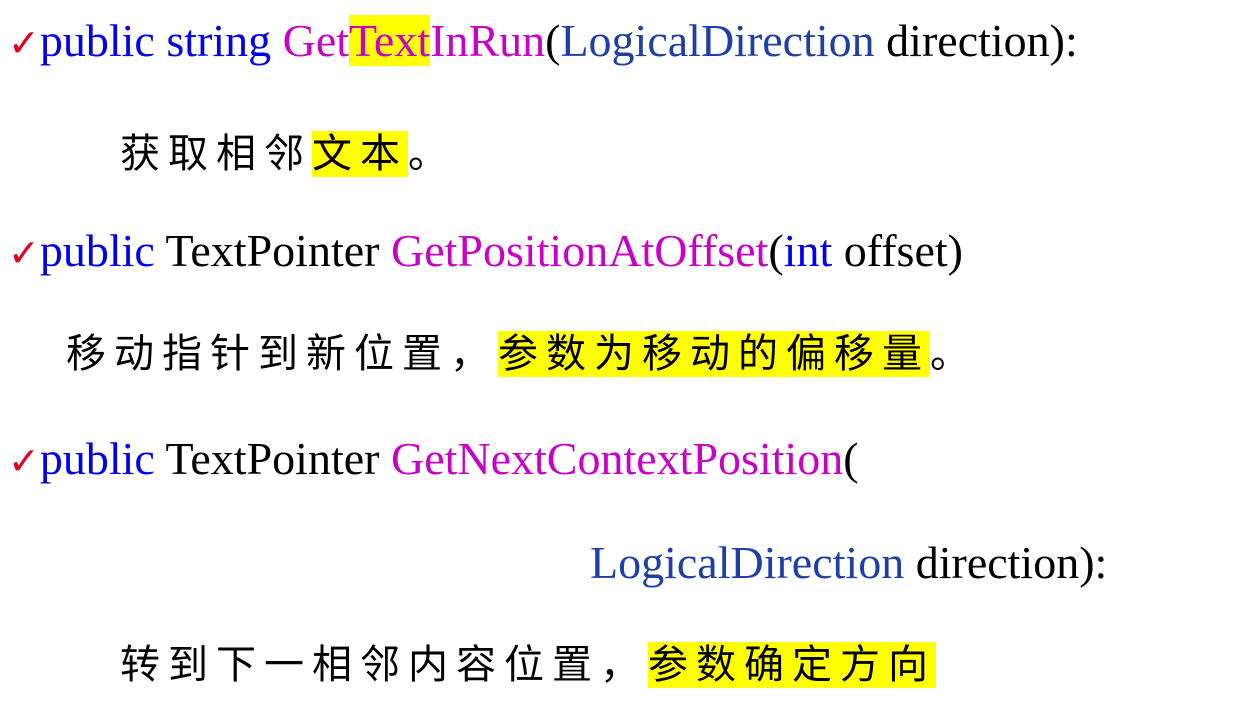  I want to click on method-name-suffix: InRun, so click(488, 40).